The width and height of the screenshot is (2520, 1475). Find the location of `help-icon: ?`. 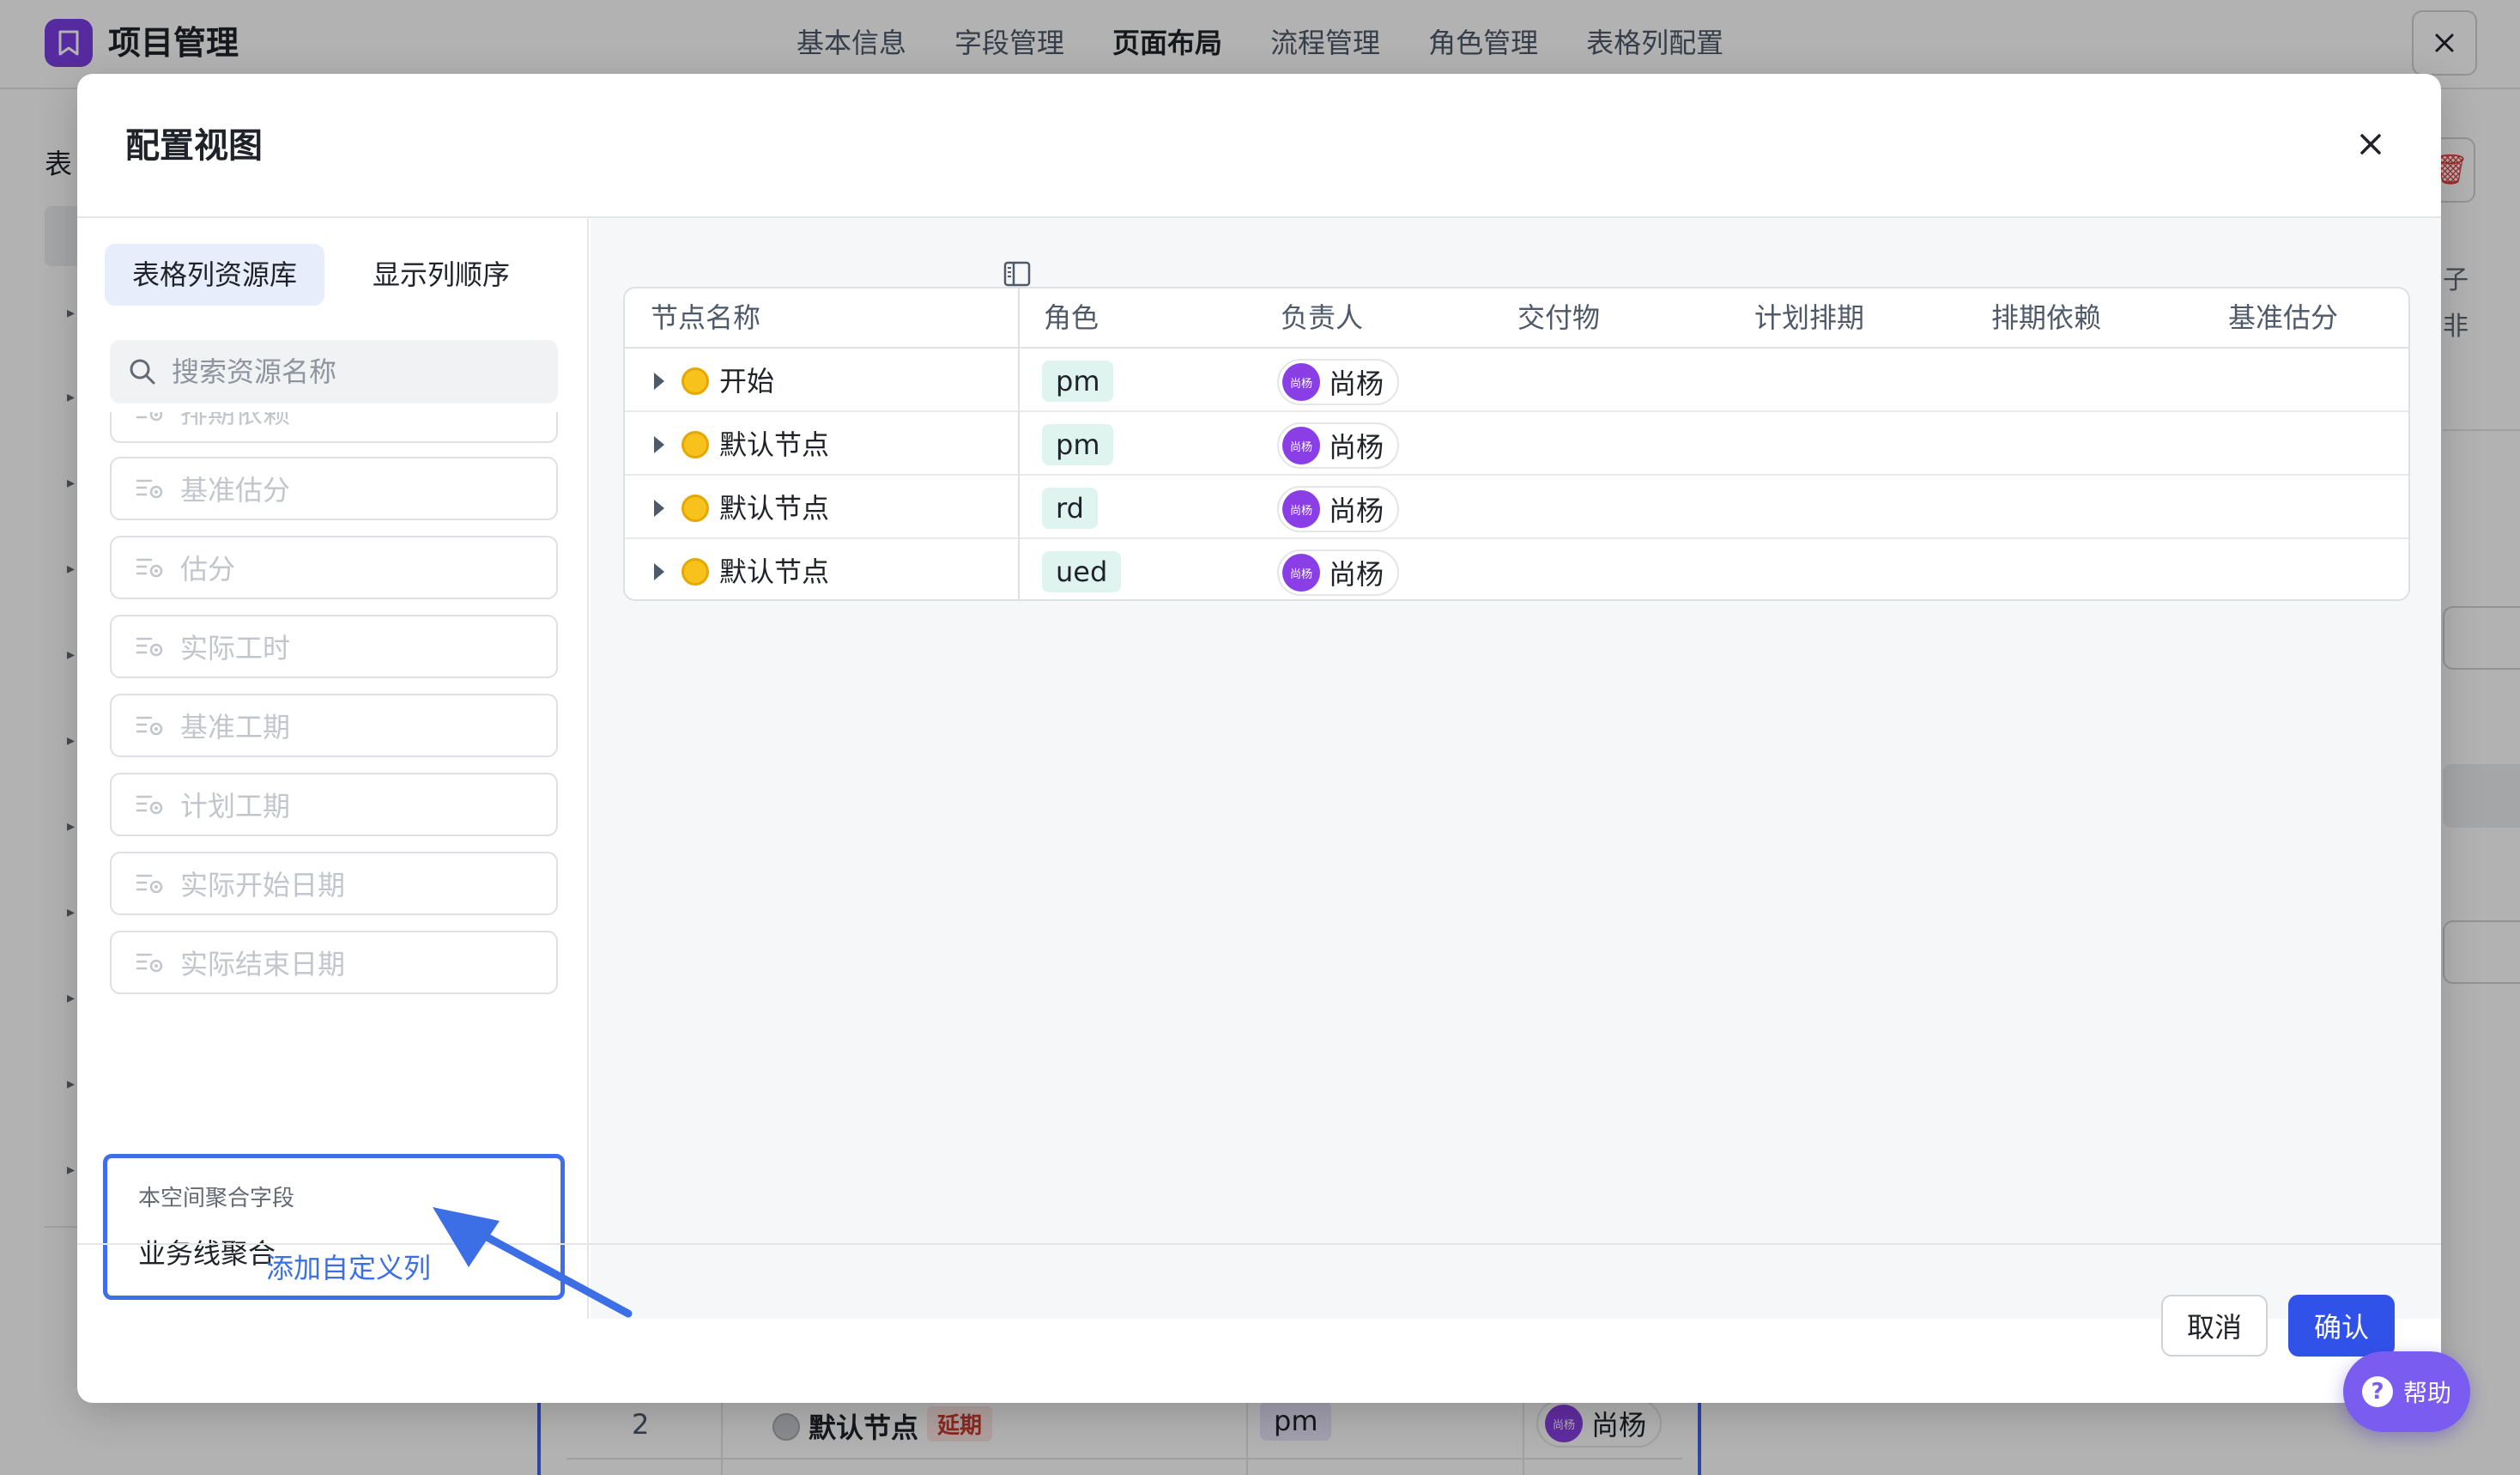

help-icon: ? is located at coordinates (2377, 1392).